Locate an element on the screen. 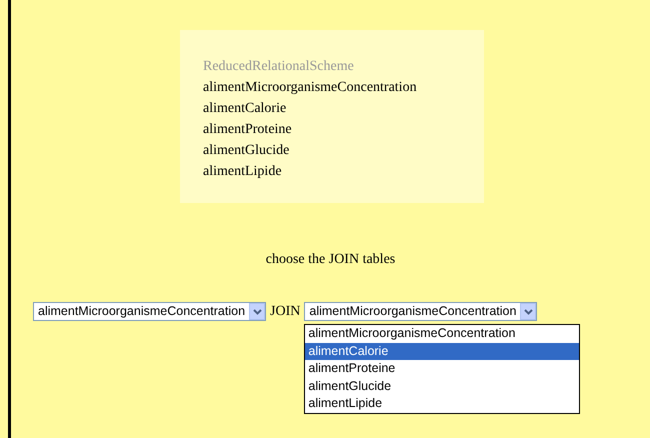 Image resolution: width=650 pixels, height=438 pixels. dropdown-option: alimentProteine is located at coordinates (442, 369).